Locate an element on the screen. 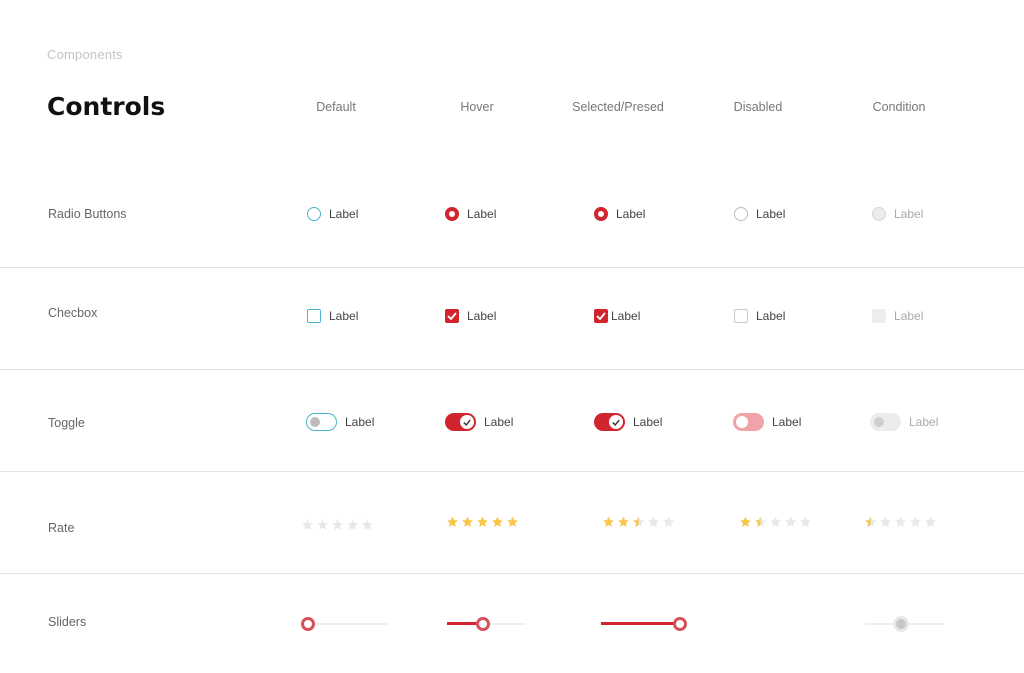 The height and width of the screenshot is (673, 1024). column-header-disabled: Disabled is located at coordinates (758, 107).